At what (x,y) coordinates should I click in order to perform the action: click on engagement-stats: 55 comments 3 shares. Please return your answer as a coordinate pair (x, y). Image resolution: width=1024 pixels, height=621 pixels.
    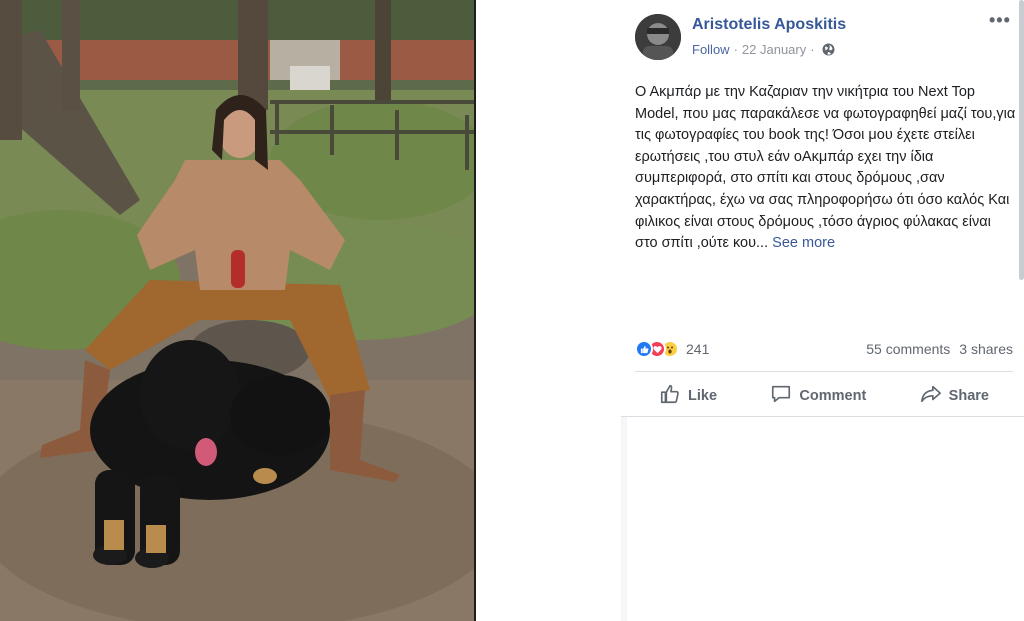
    Looking at the image, I should click on (939, 349).